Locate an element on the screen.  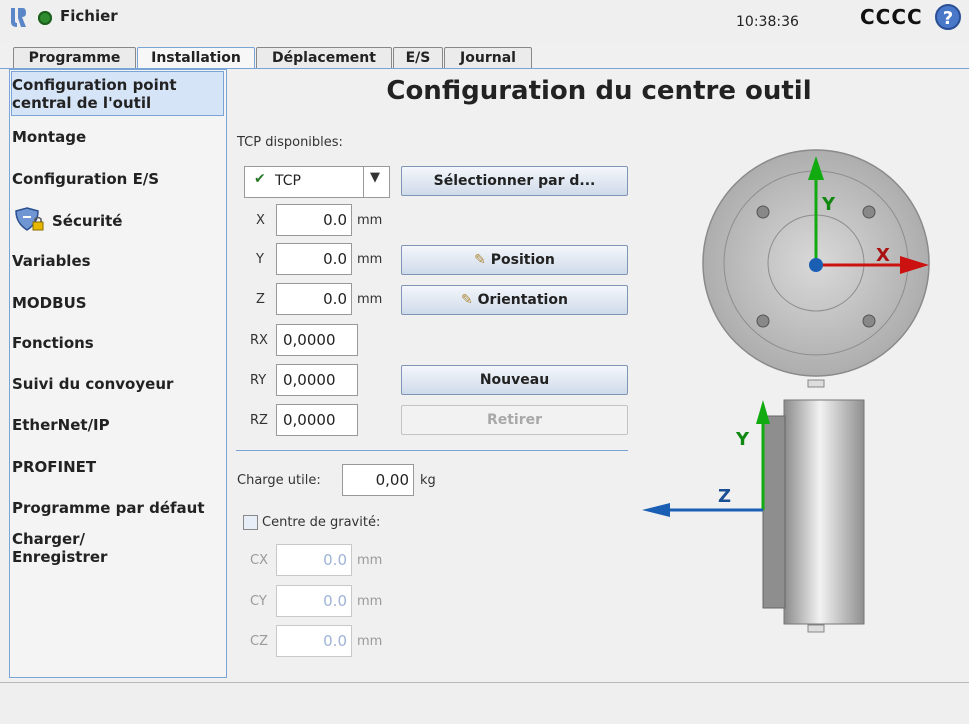
tab-deplacement: Déplacement is located at coordinates (324, 57).